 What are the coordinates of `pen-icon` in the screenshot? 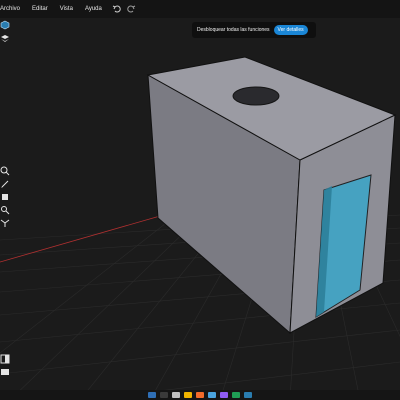 It's located at (5, 184).